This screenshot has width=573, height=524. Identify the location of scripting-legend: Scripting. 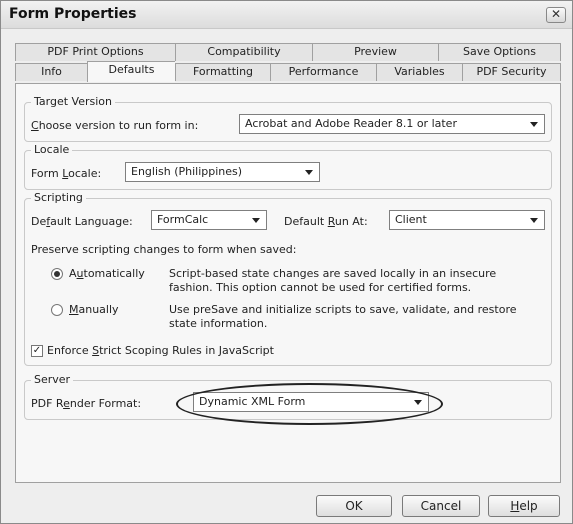
(58, 197).